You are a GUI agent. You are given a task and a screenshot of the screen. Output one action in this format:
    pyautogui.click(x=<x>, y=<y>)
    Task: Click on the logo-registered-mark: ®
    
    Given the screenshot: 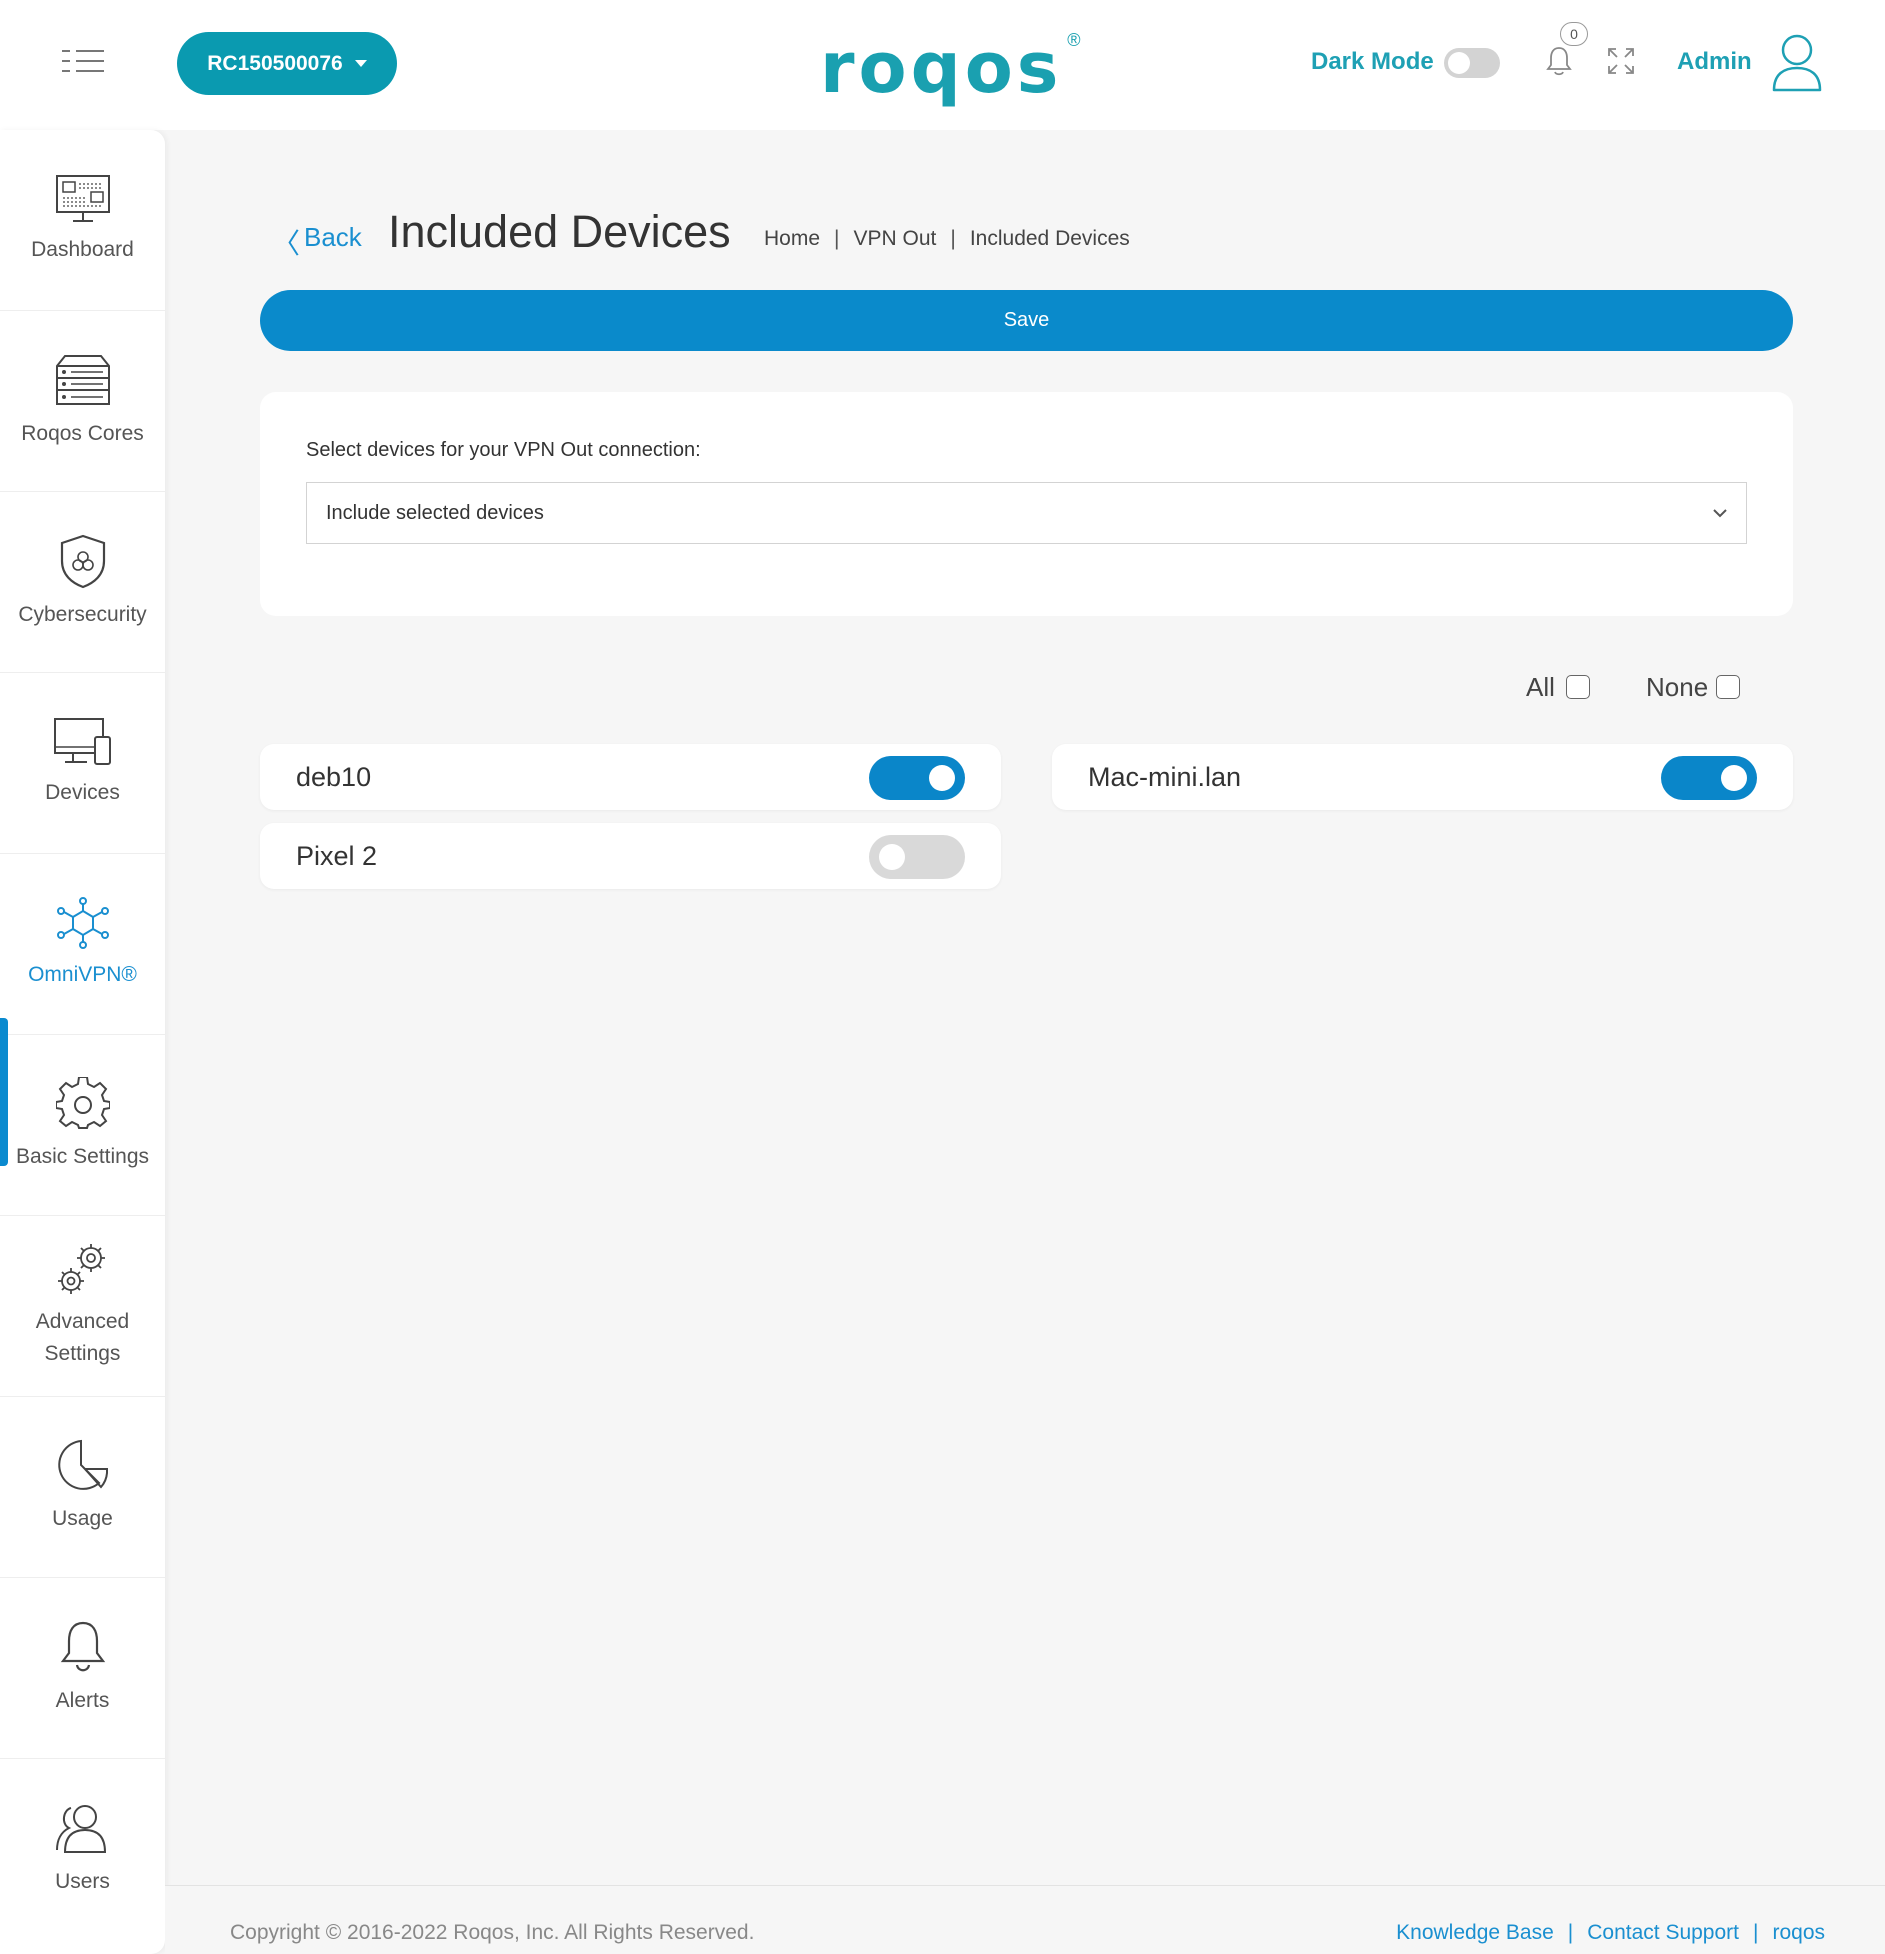 What is the action you would take?
    pyautogui.click(x=1074, y=40)
    